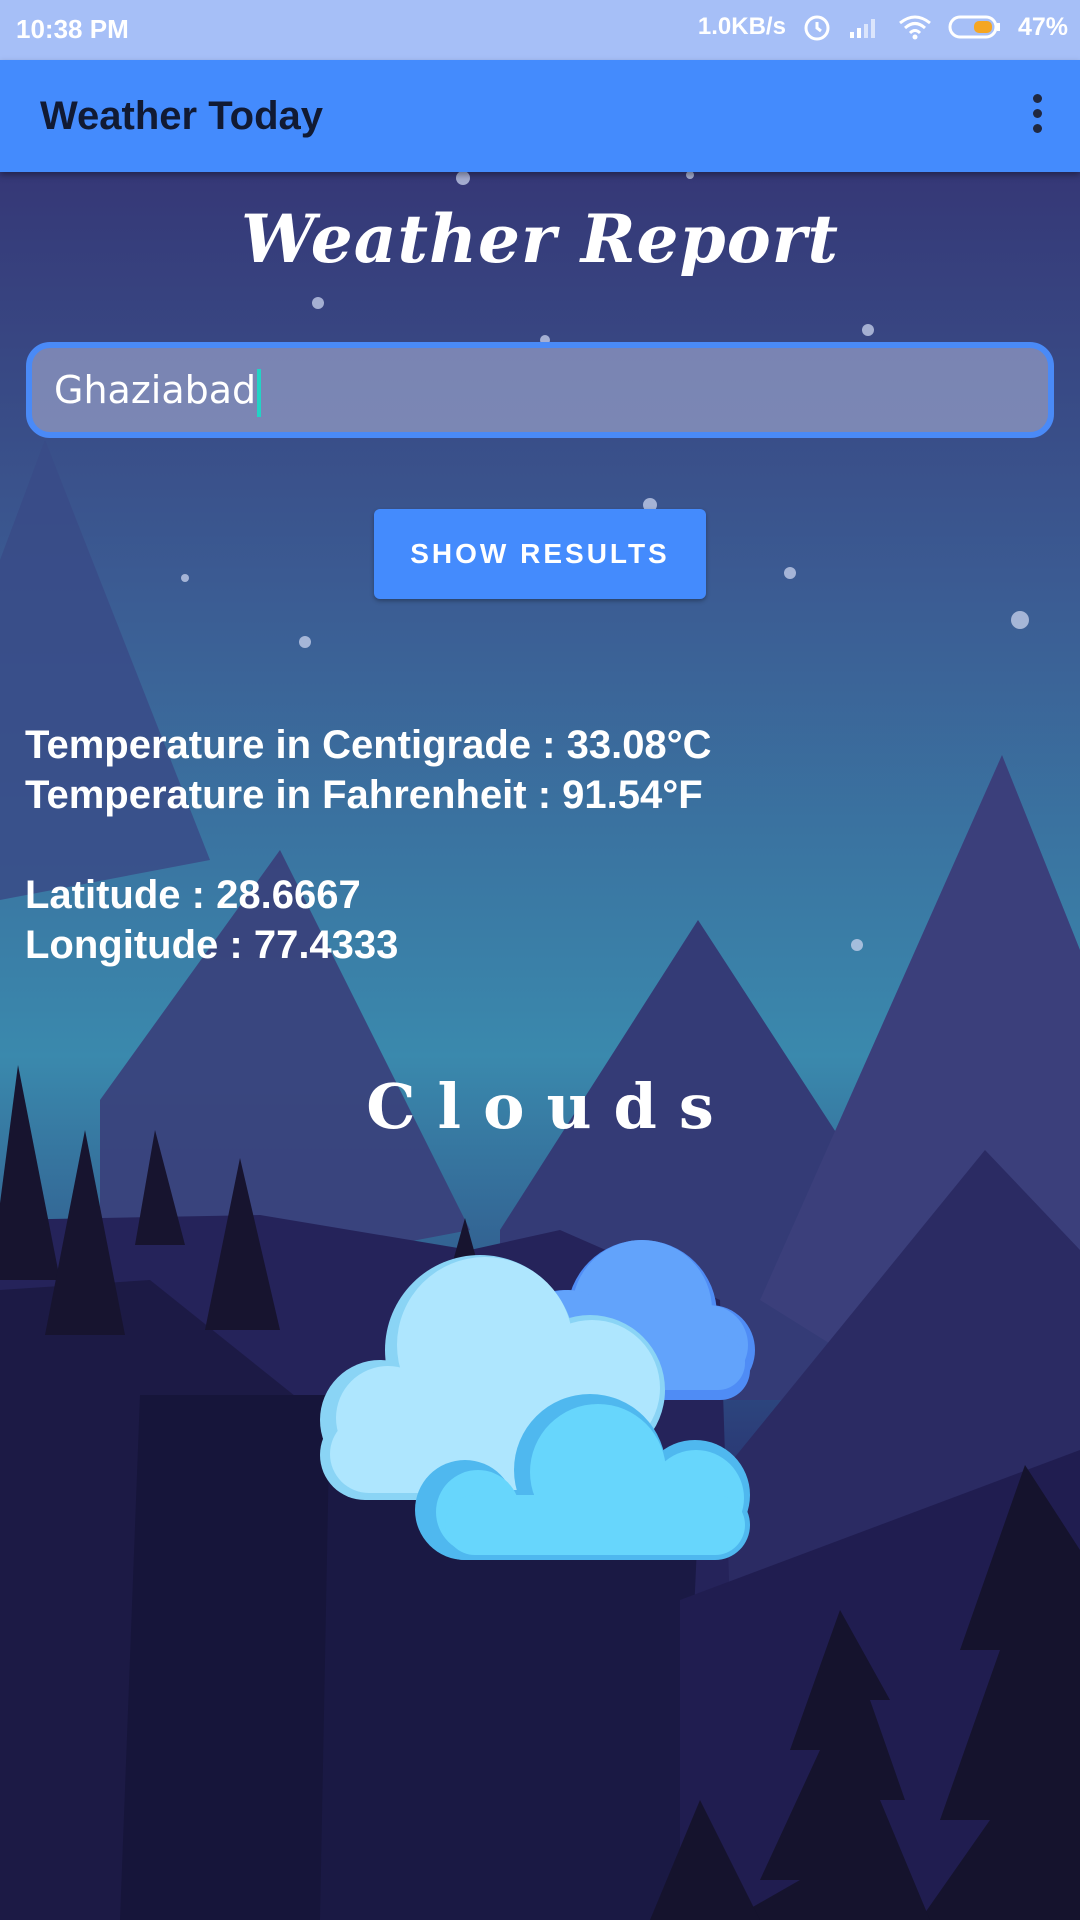 The height and width of the screenshot is (1920, 1080). I want to click on clouds-icon, so click(537, 1400).